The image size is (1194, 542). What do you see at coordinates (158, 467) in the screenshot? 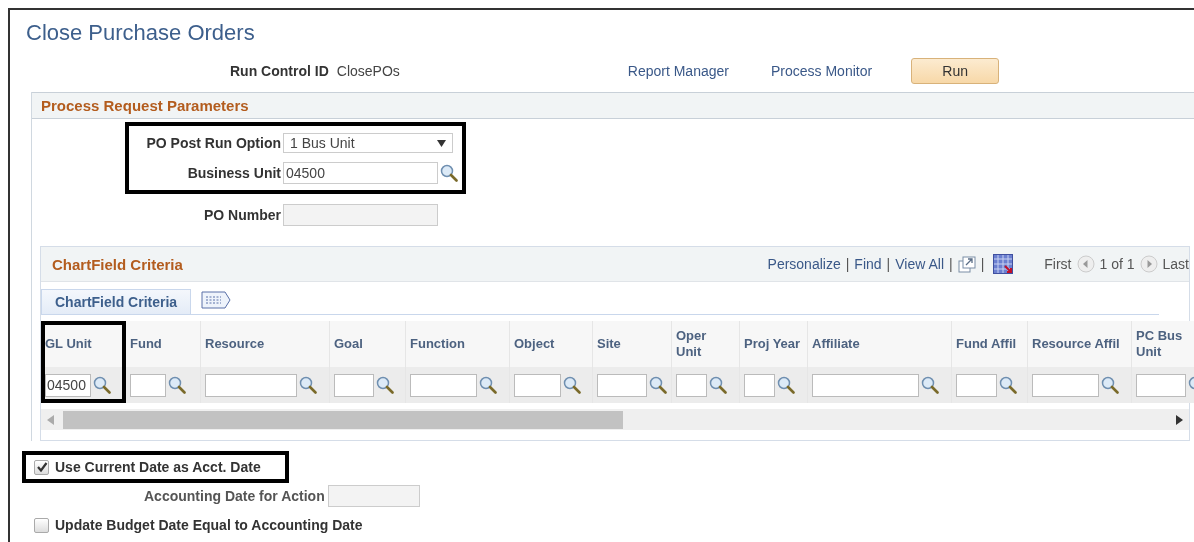
I see `checkbox-label: Use Current Date as Acct. Date` at bounding box center [158, 467].